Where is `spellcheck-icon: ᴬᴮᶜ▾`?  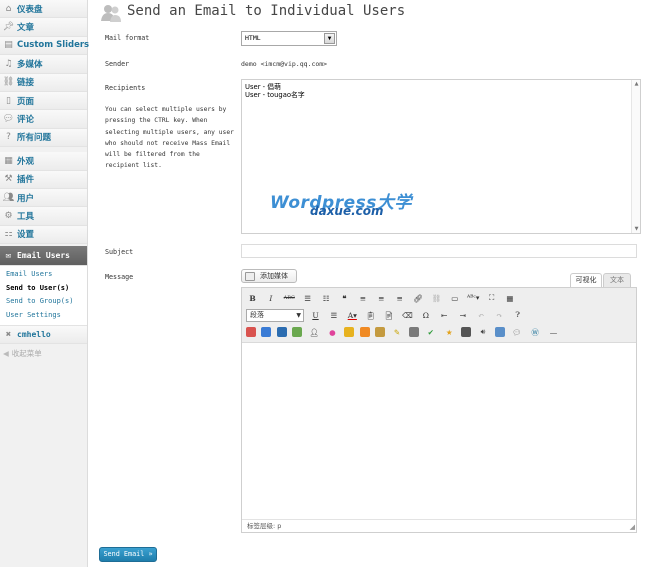 spellcheck-icon: ᴬᴮᶜ▾ is located at coordinates (473, 298).